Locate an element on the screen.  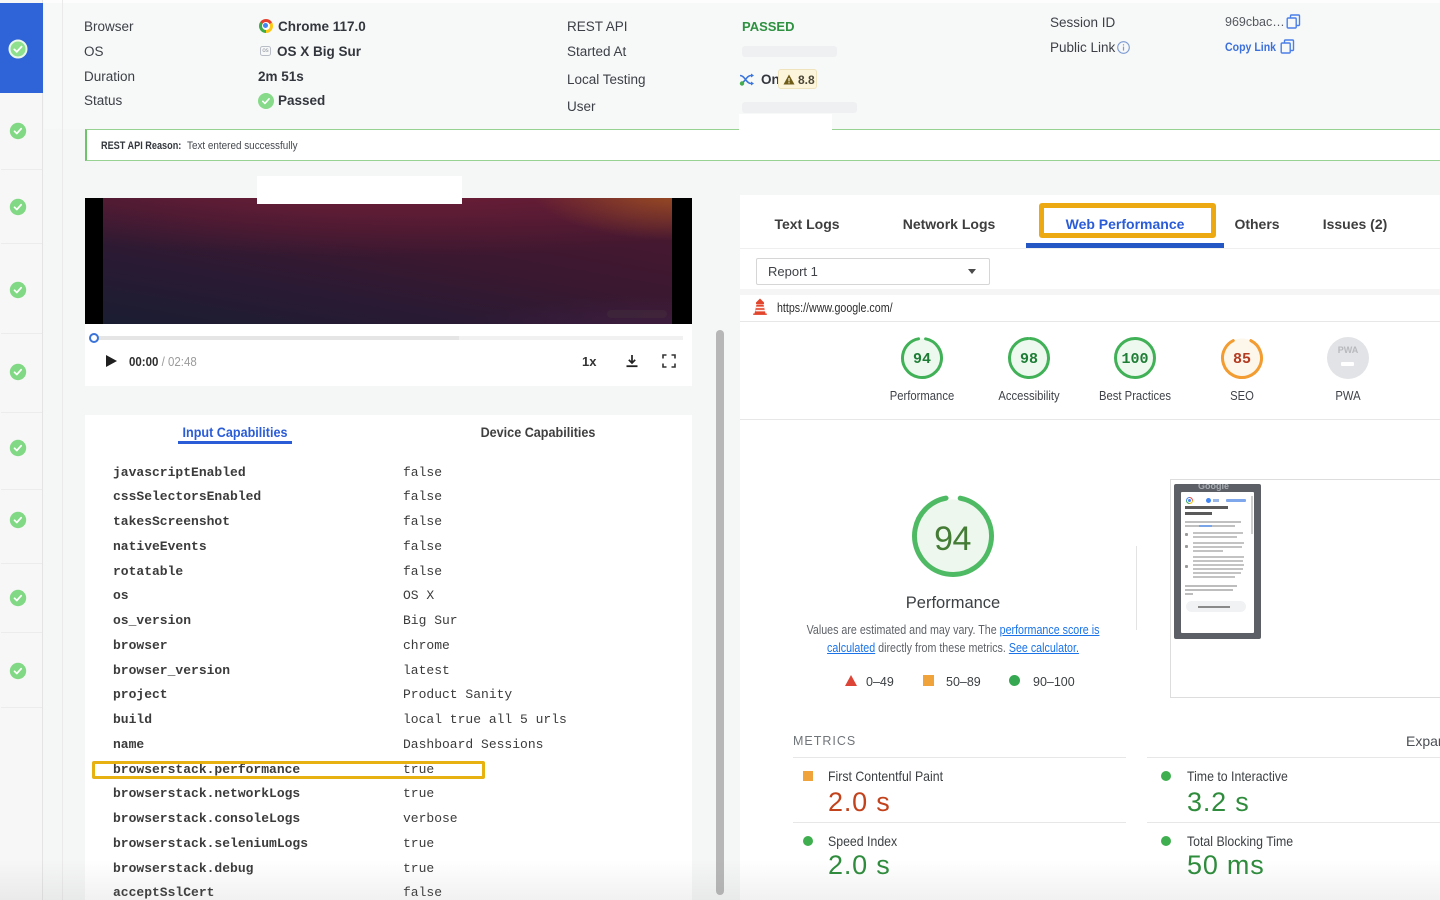
svg-text: 85 is located at coordinates (1242, 359).